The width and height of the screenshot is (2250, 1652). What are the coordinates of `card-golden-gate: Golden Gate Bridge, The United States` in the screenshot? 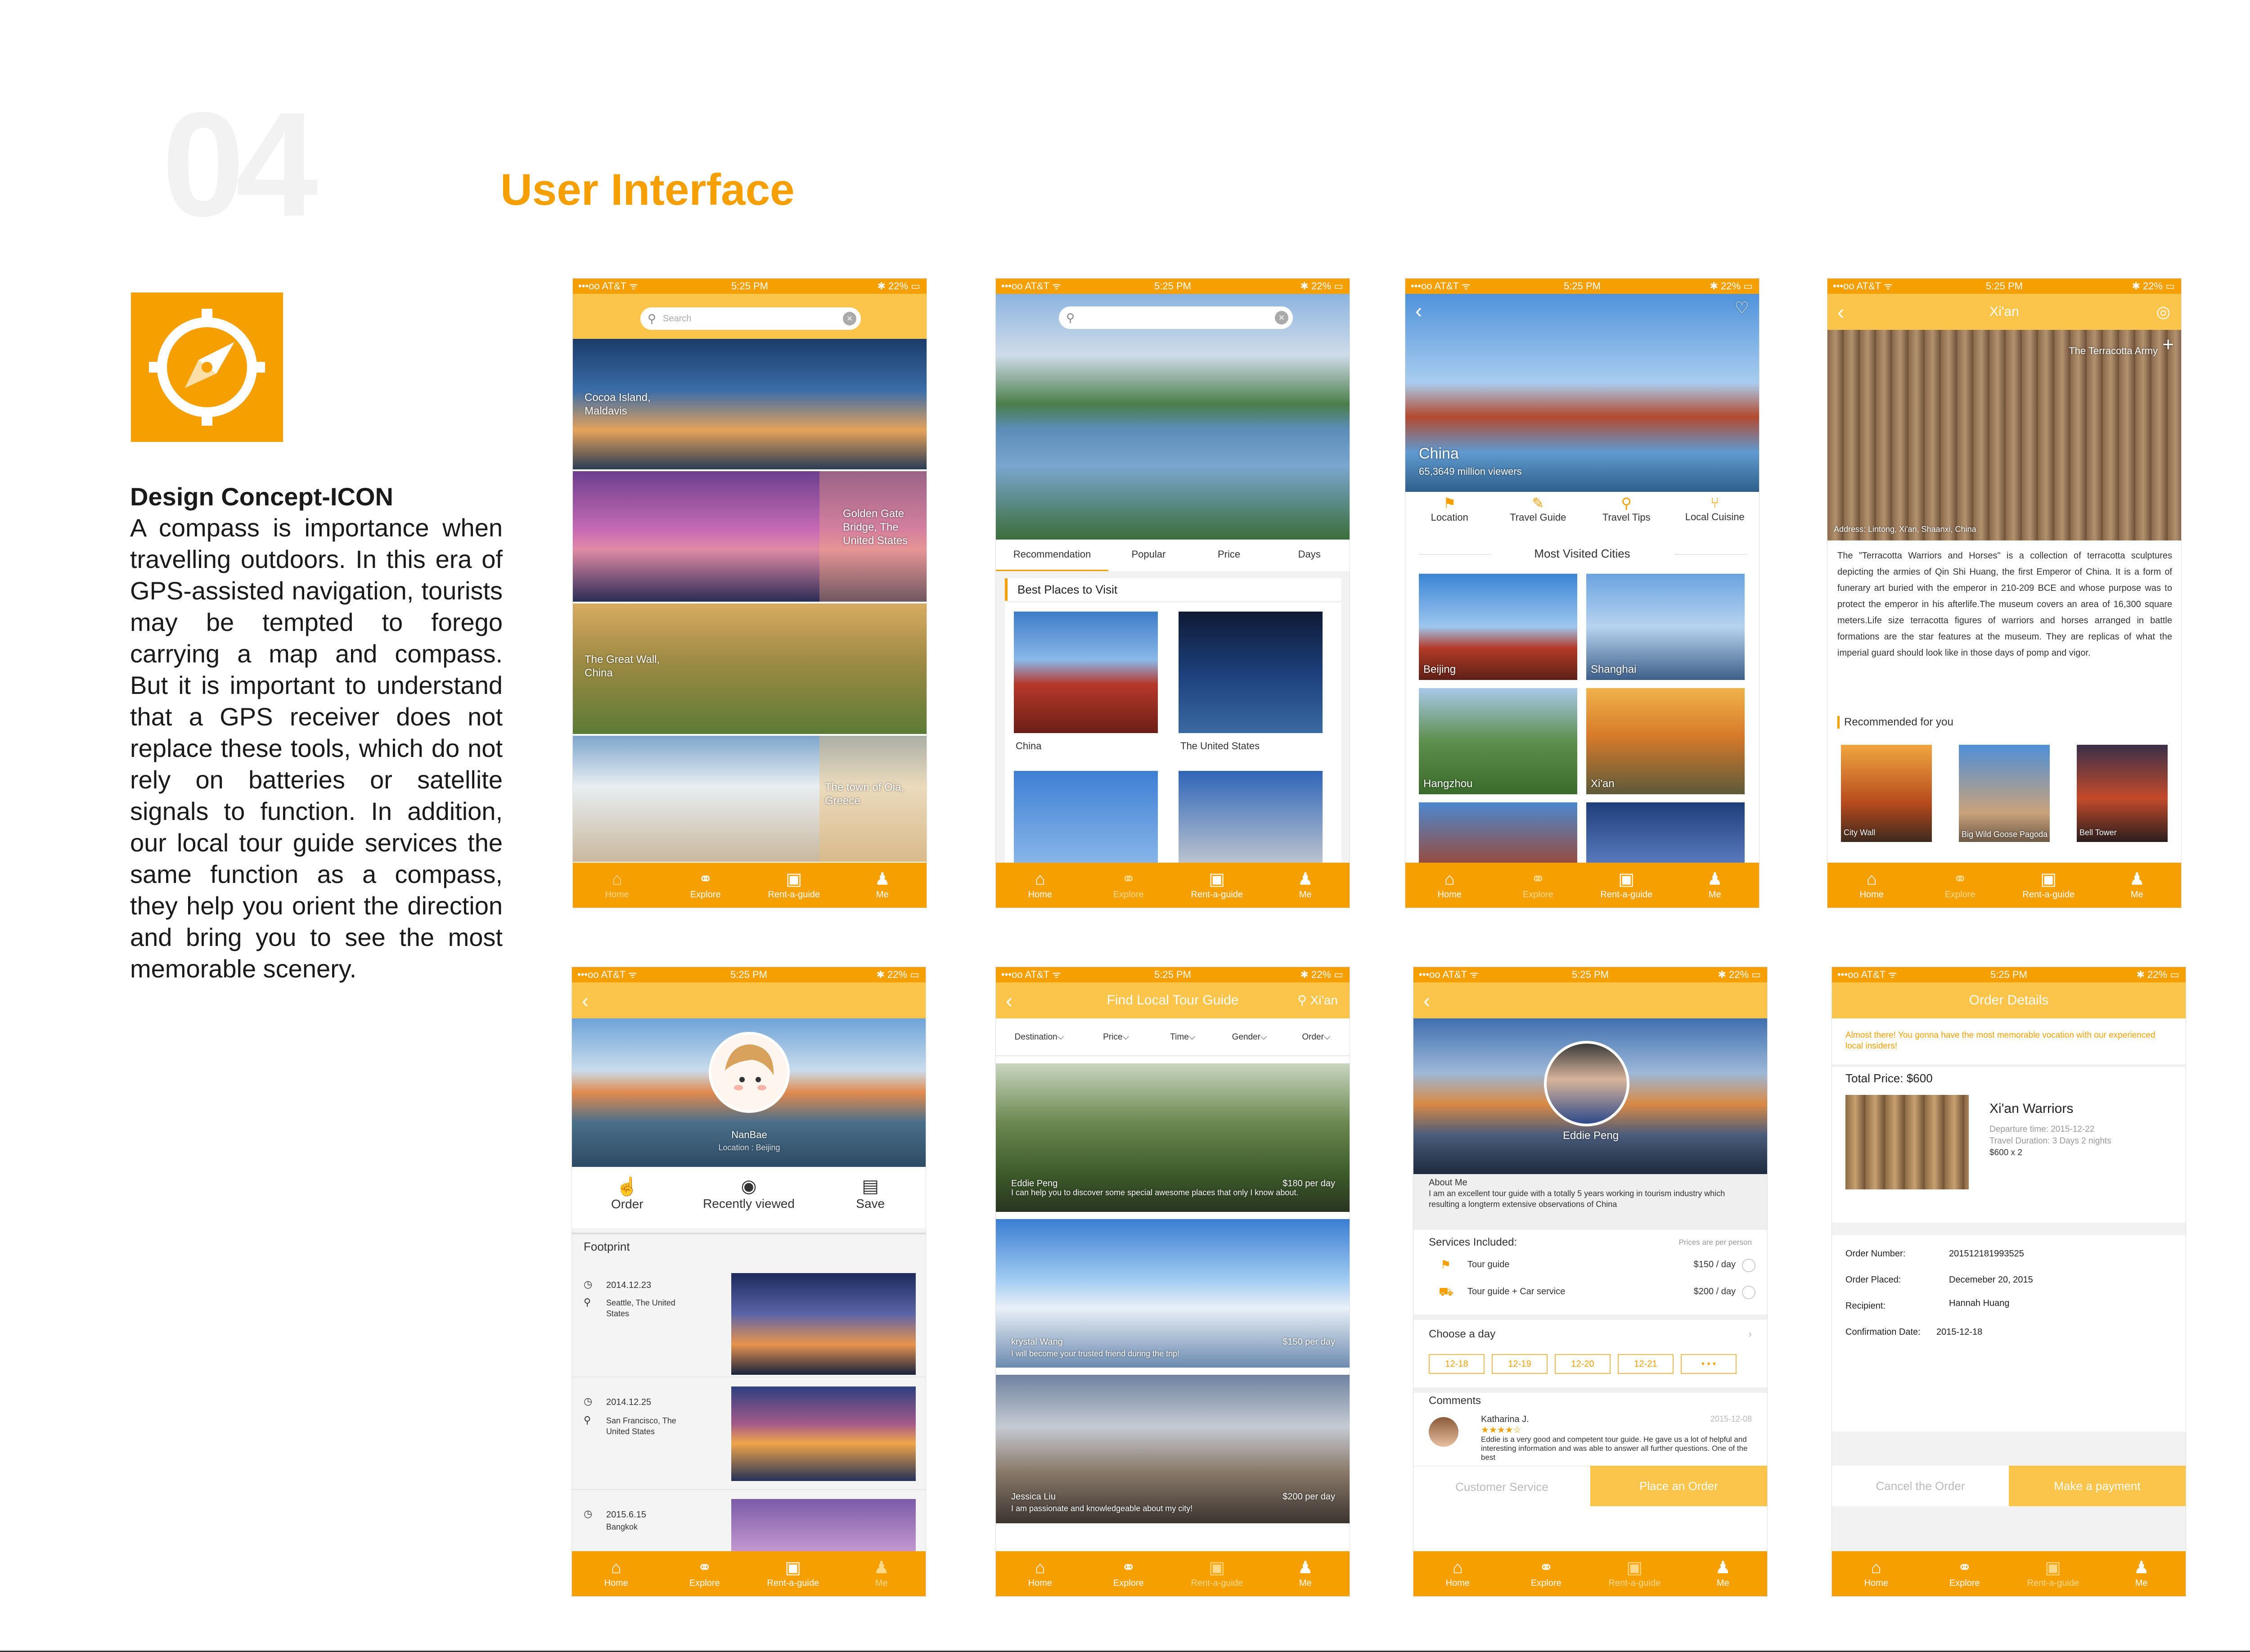 It's located at (750, 536).